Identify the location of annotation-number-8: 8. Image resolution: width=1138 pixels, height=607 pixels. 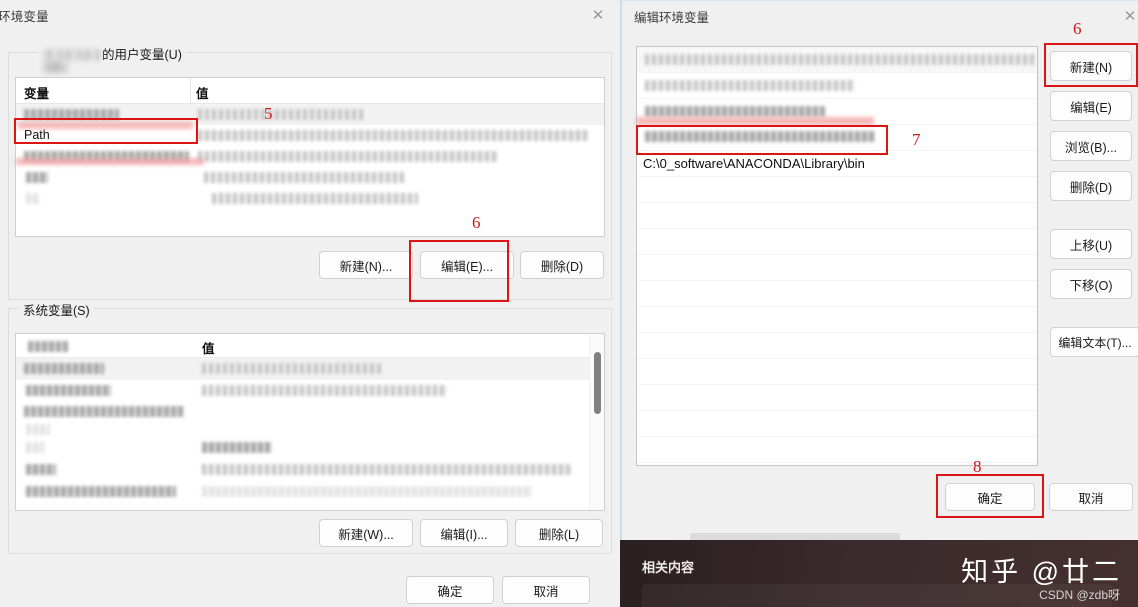
(977, 466).